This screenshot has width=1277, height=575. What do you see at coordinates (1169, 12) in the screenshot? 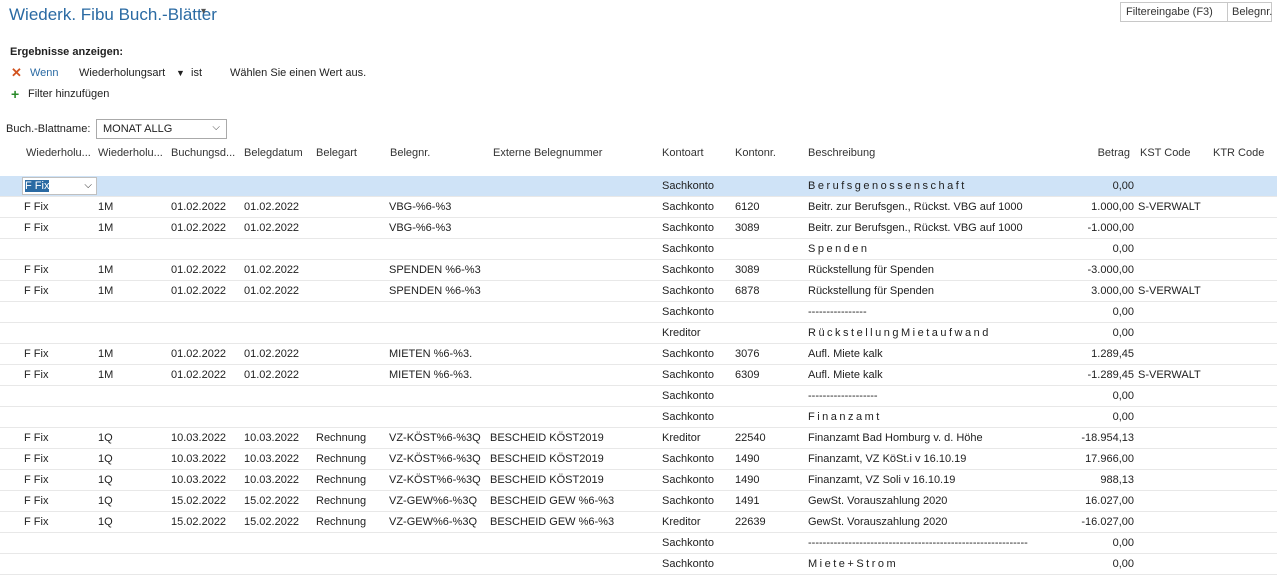
I see `filter-input: Filtereingabe (F3)` at bounding box center [1169, 12].